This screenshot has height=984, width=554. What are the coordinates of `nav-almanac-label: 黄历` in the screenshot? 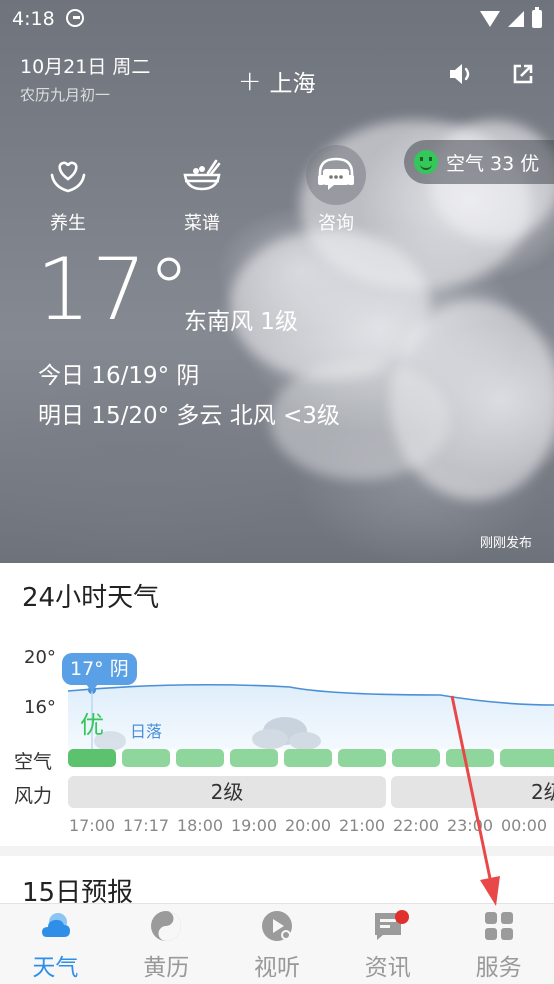 It's located at (166, 968).